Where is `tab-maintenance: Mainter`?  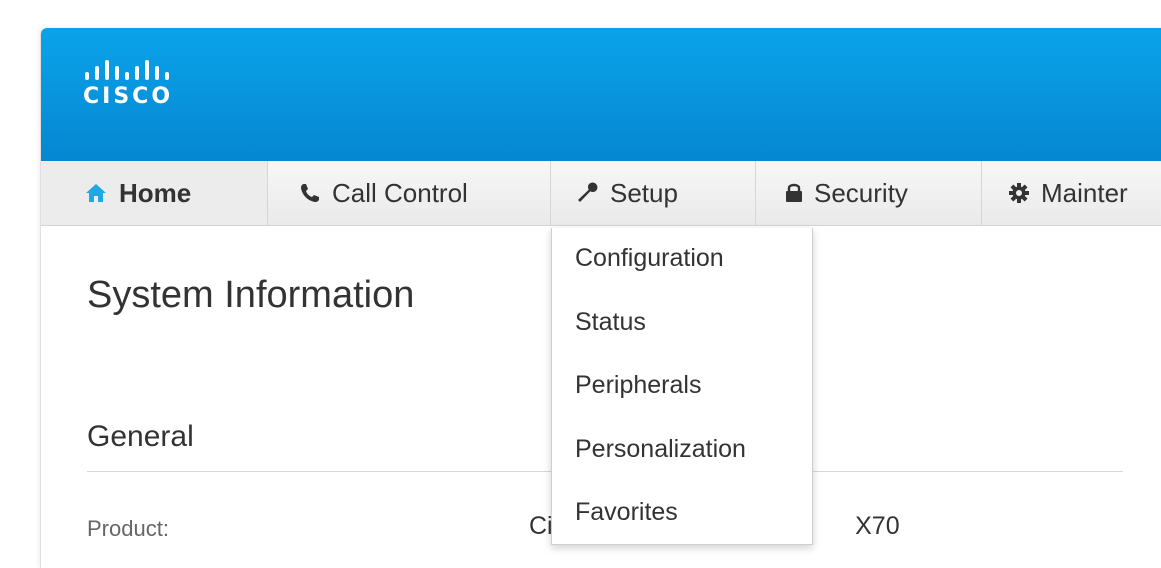
tab-maintenance: Mainter is located at coordinates (1071, 193).